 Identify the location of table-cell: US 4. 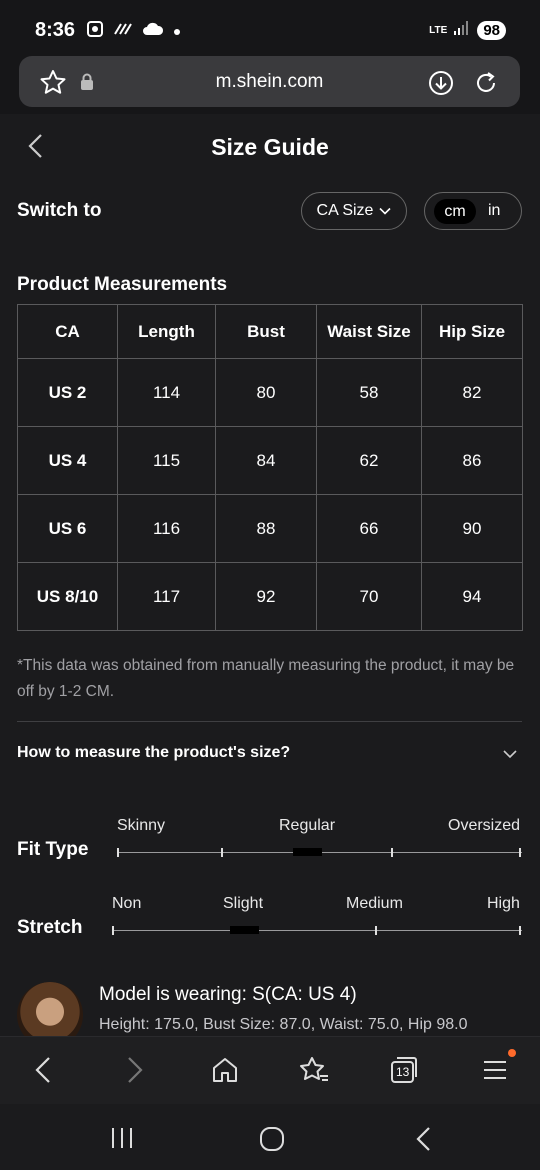
(67, 460).